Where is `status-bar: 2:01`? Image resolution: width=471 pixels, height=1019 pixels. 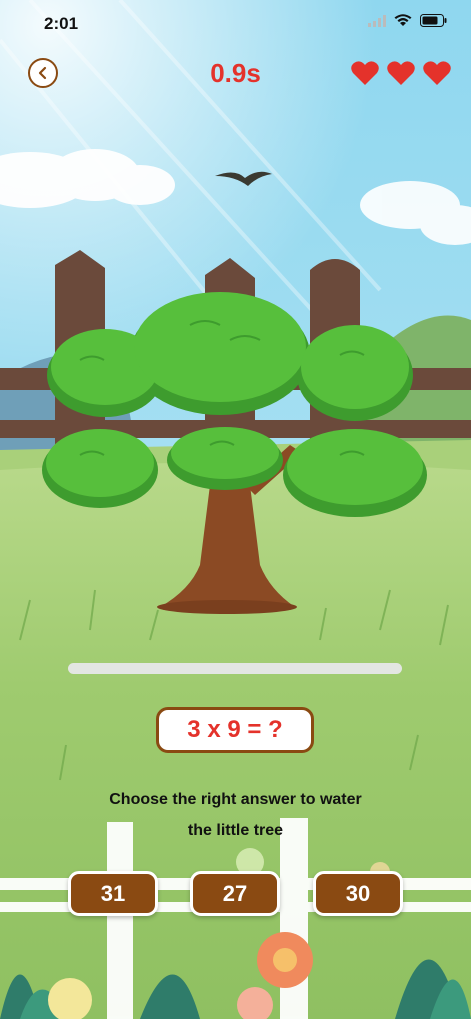 status-bar: 2:01 is located at coordinates (235, 25).